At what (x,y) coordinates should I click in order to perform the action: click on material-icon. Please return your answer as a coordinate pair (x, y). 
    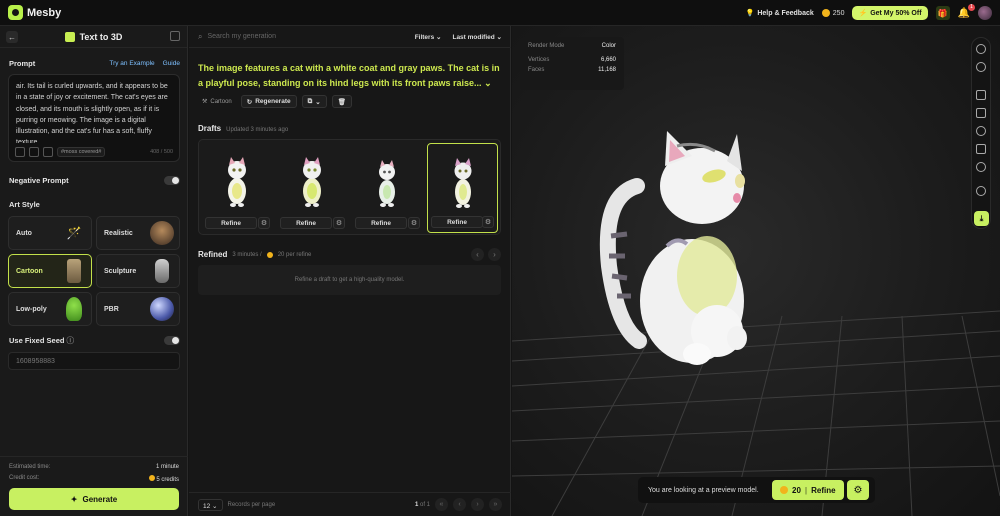
    Looking at the image, I should click on (981, 67).